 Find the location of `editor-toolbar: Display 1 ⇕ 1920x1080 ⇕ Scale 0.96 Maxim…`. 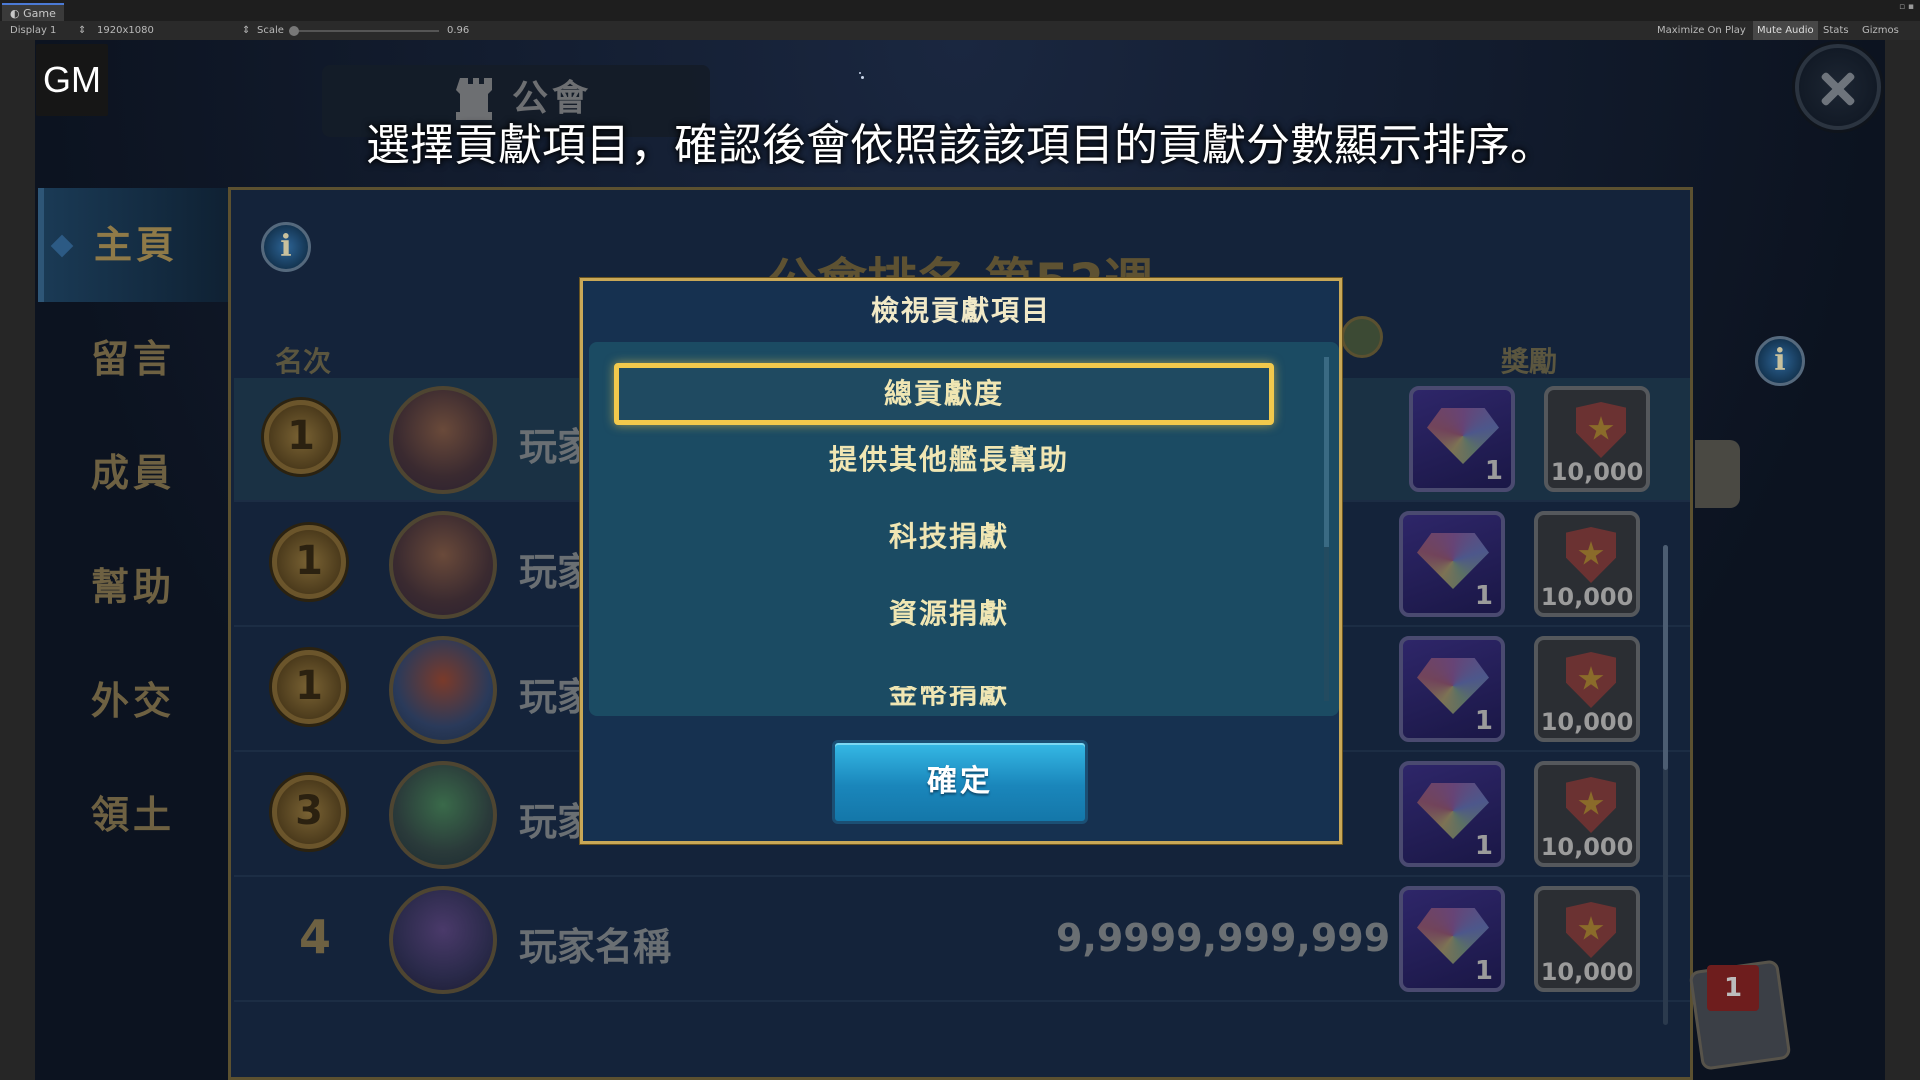

editor-toolbar: Display 1 ⇕ 1920x1080 ⇕ Scale 0.96 Maxim… is located at coordinates (960, 30).